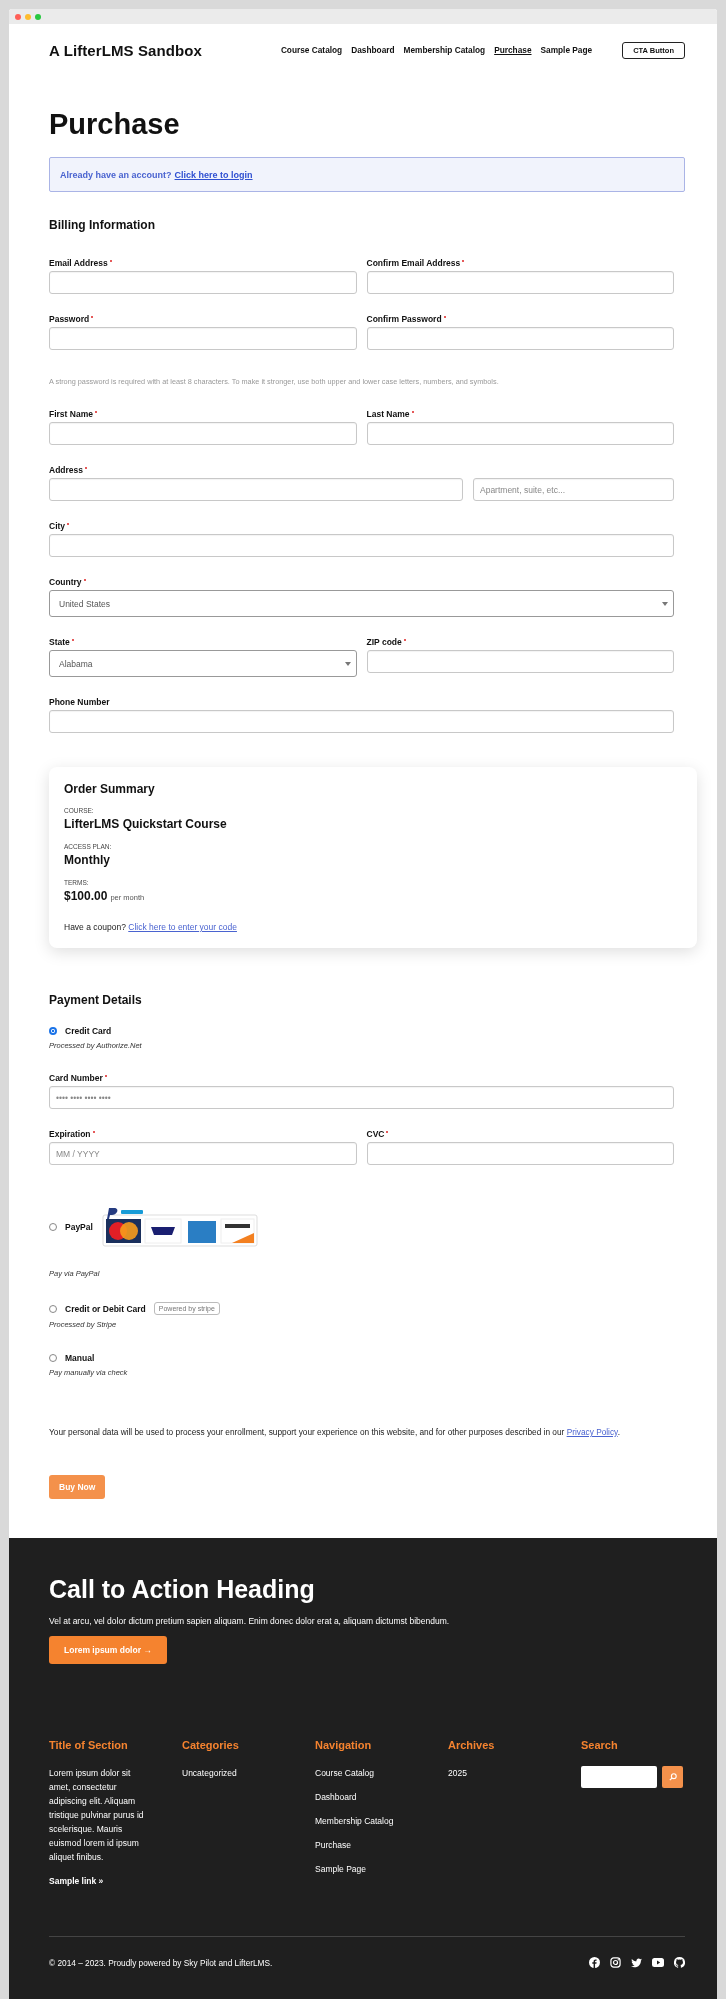 The image size is (726, 1999). Describe the element at coordinates (336, 1797) in the screenshot. I see `footer-link: Dashboard` at that location.